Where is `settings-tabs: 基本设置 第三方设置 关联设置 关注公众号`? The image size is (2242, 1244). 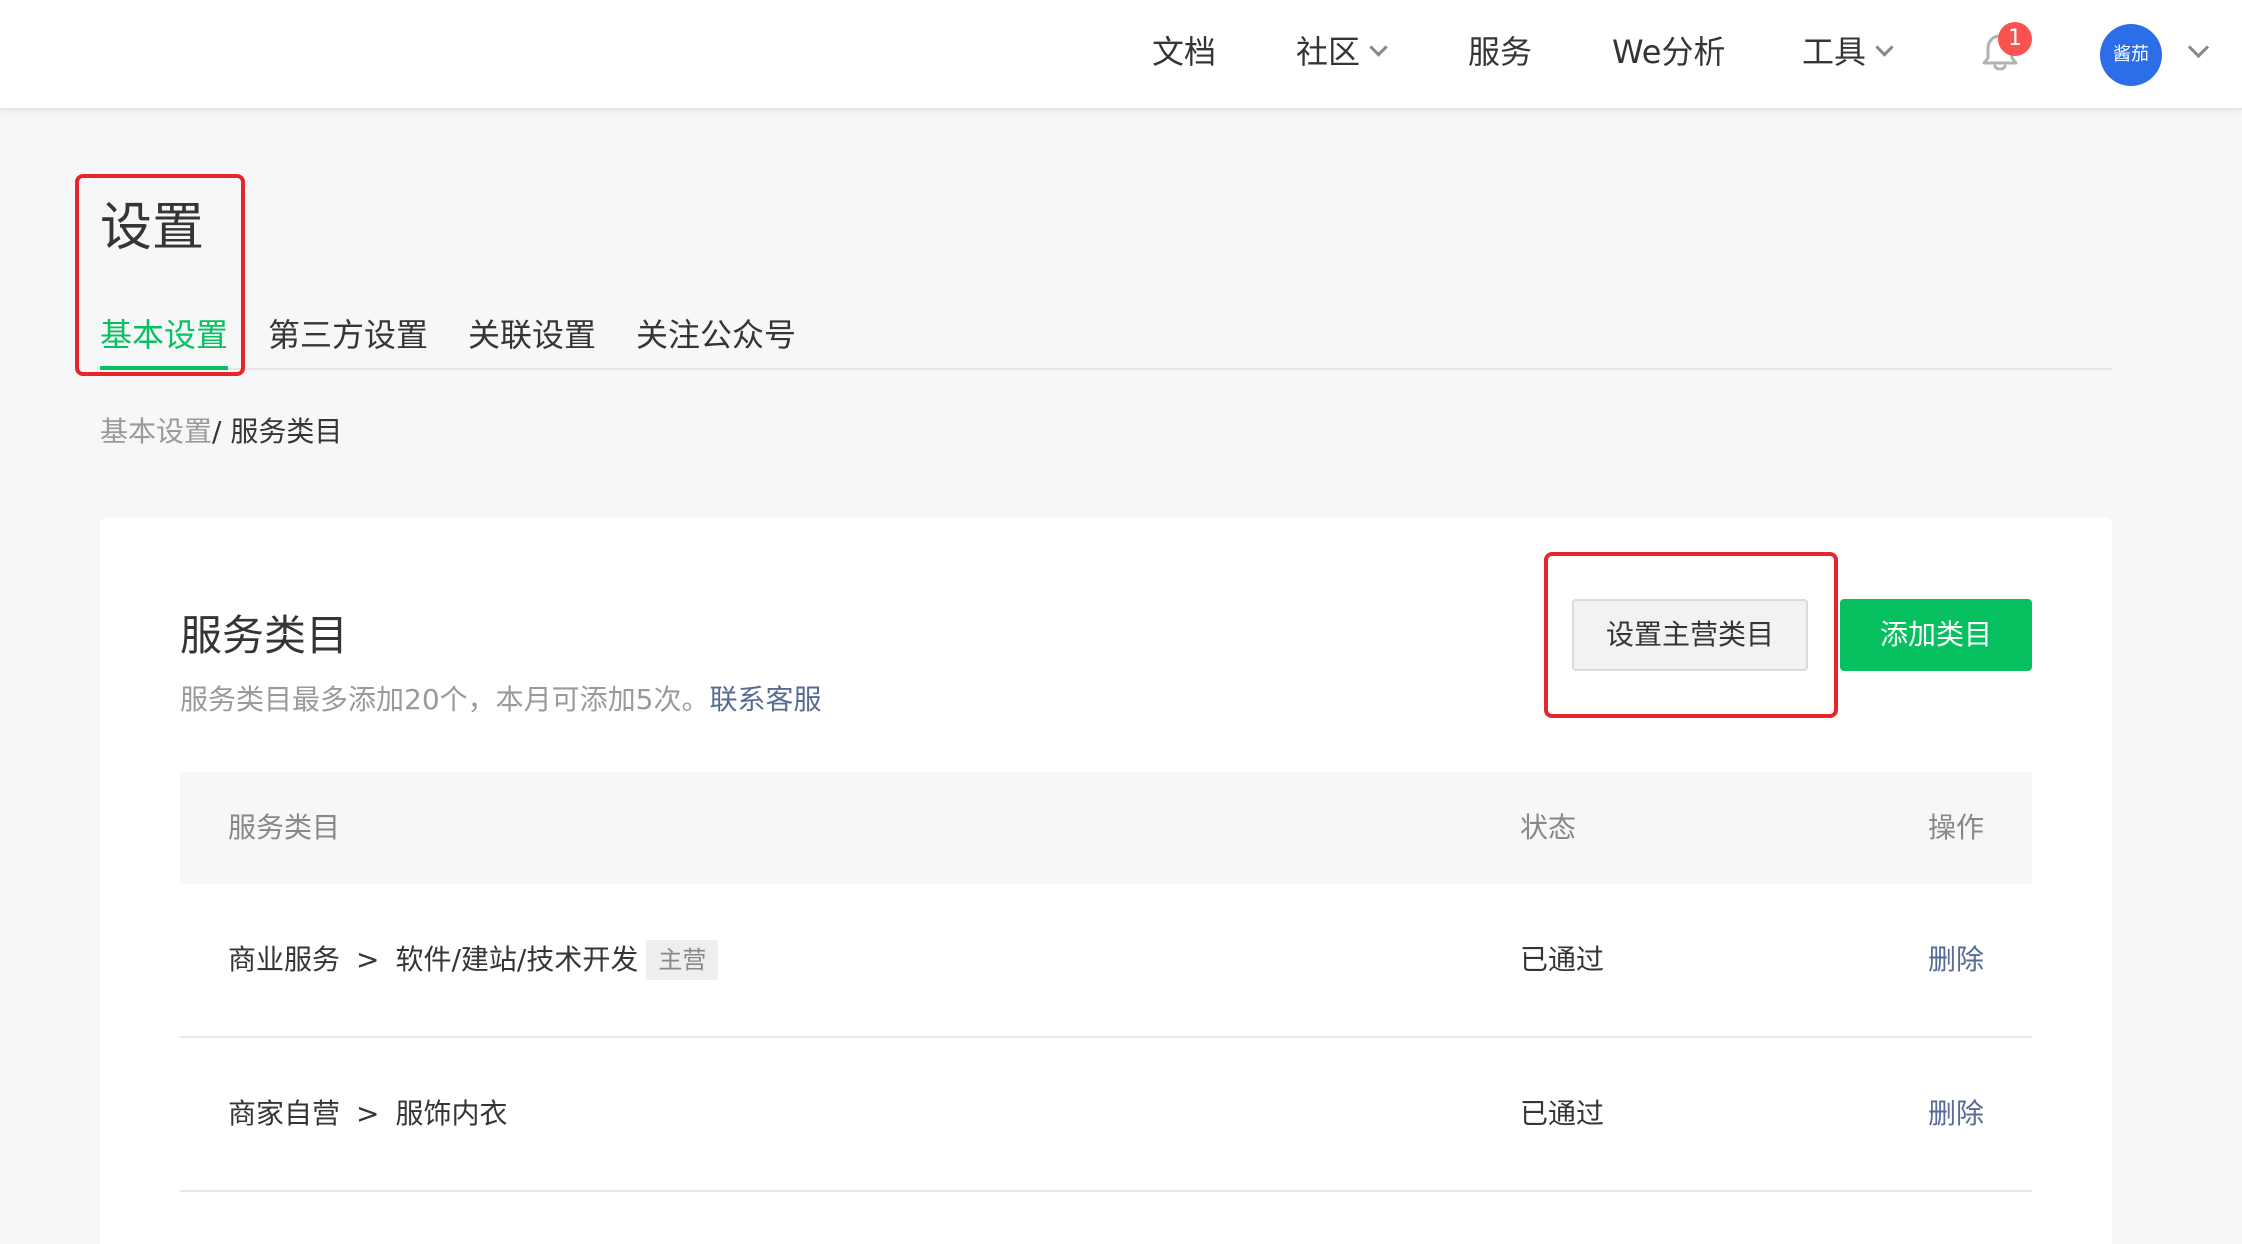
settings-tabs: 基本设置 第三方设置 关联设置 关注公众号 is located at coordinates (1106, 340).